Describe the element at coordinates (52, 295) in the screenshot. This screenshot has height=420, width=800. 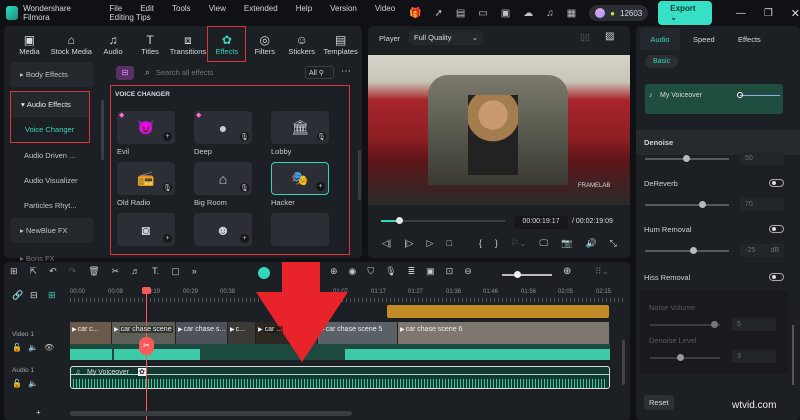
I see `snap-icon: ⊞` at that location.